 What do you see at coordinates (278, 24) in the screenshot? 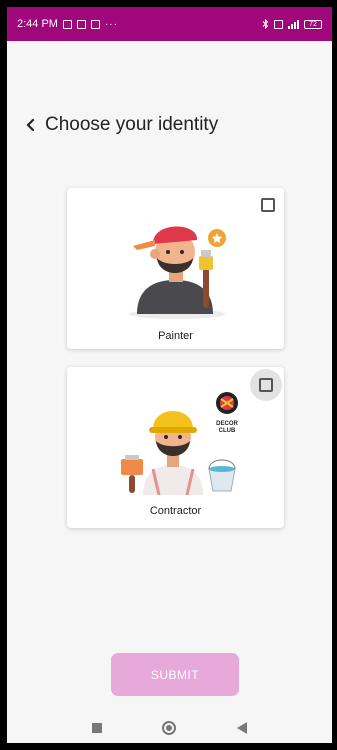
I see `sim-icon` at bounding box center [278, 24].